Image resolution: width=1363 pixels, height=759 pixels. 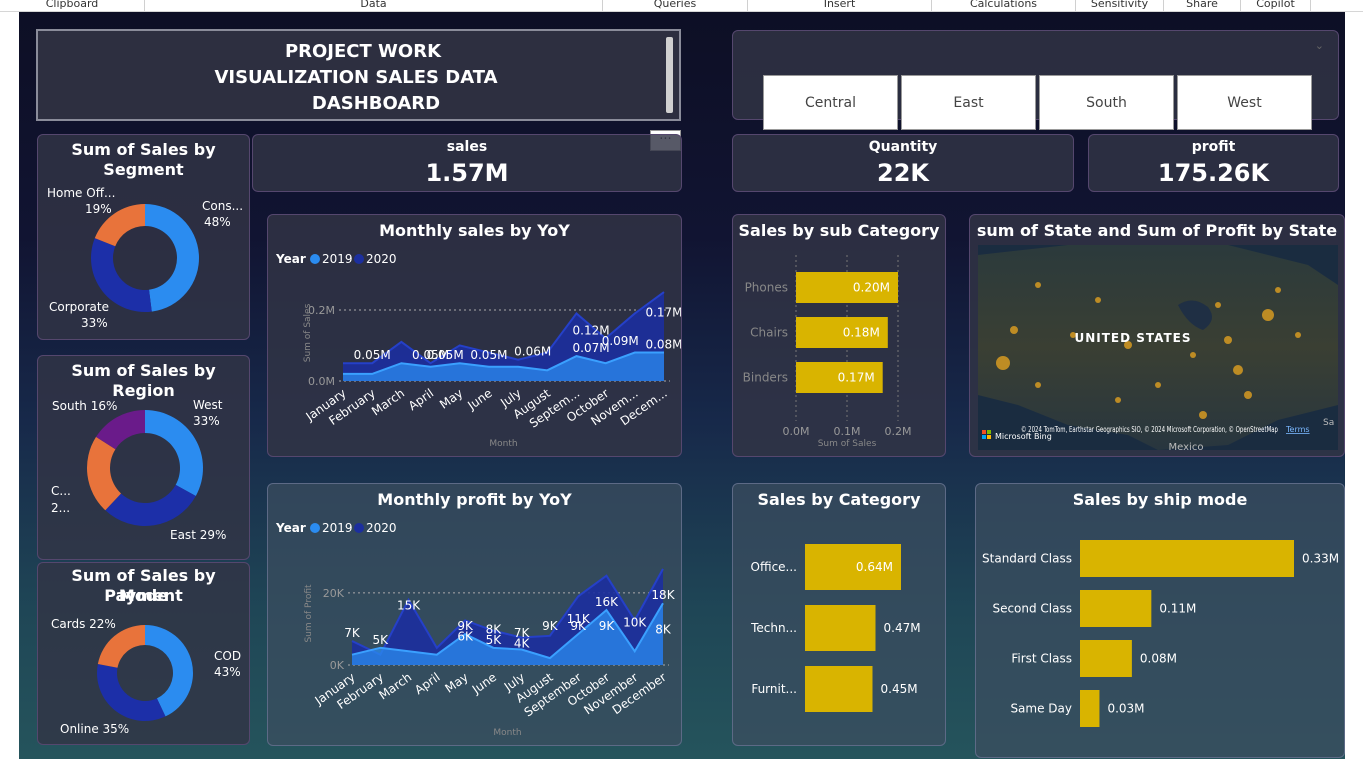 What do you see at coordinates (663, 630) in the screenshot?
I see `profit-data-label-15: 8K` at bounding box center [663, 630].